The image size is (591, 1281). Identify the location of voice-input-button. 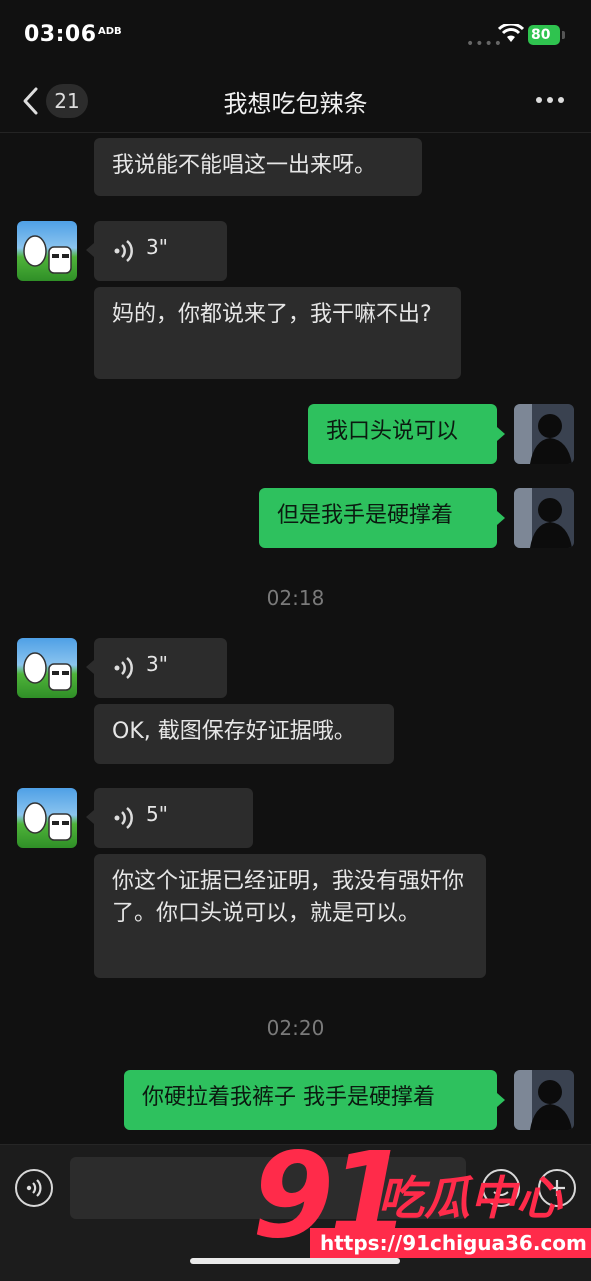
(34, 1188).